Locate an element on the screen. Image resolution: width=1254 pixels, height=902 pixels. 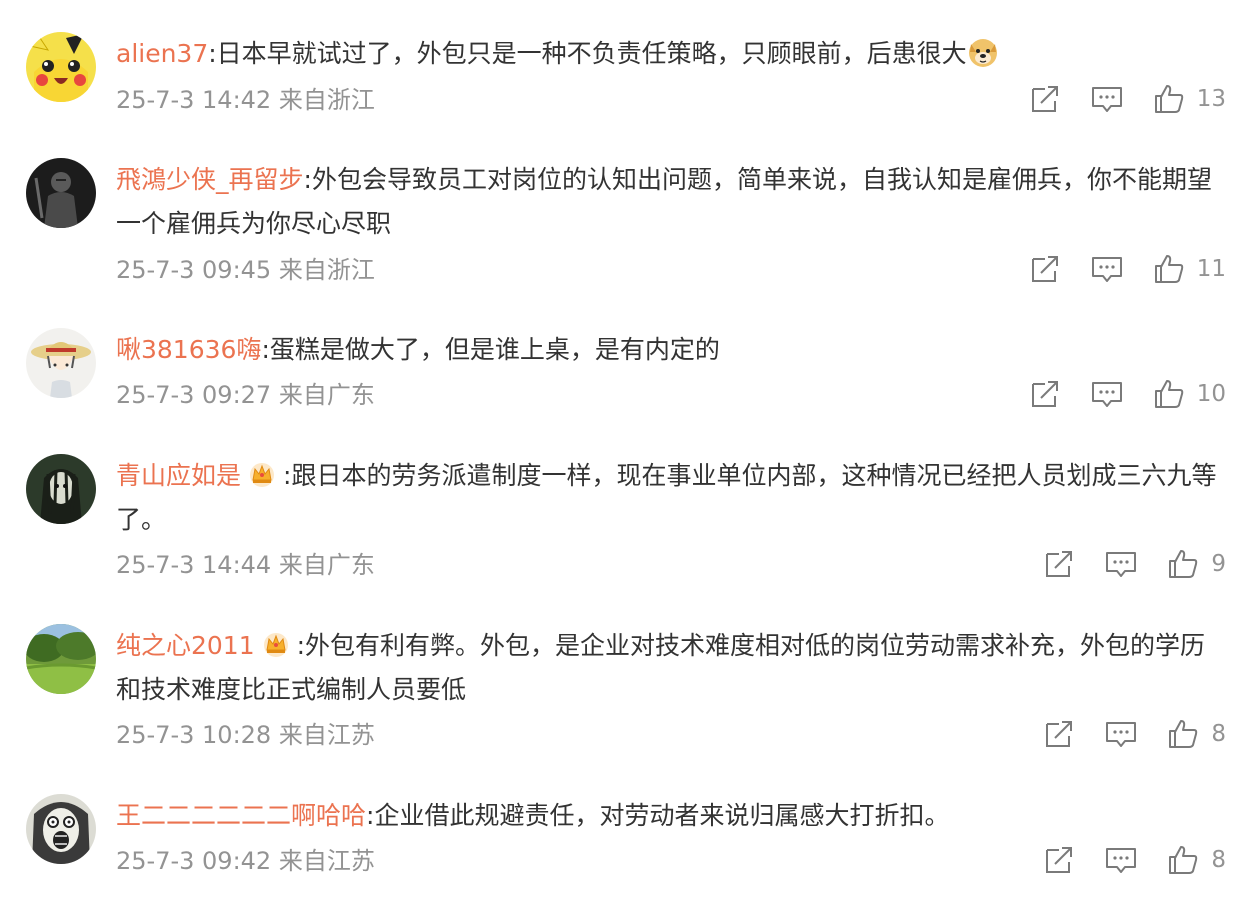
dark-figure-avatar-icon is located at coordinates (61, 193).